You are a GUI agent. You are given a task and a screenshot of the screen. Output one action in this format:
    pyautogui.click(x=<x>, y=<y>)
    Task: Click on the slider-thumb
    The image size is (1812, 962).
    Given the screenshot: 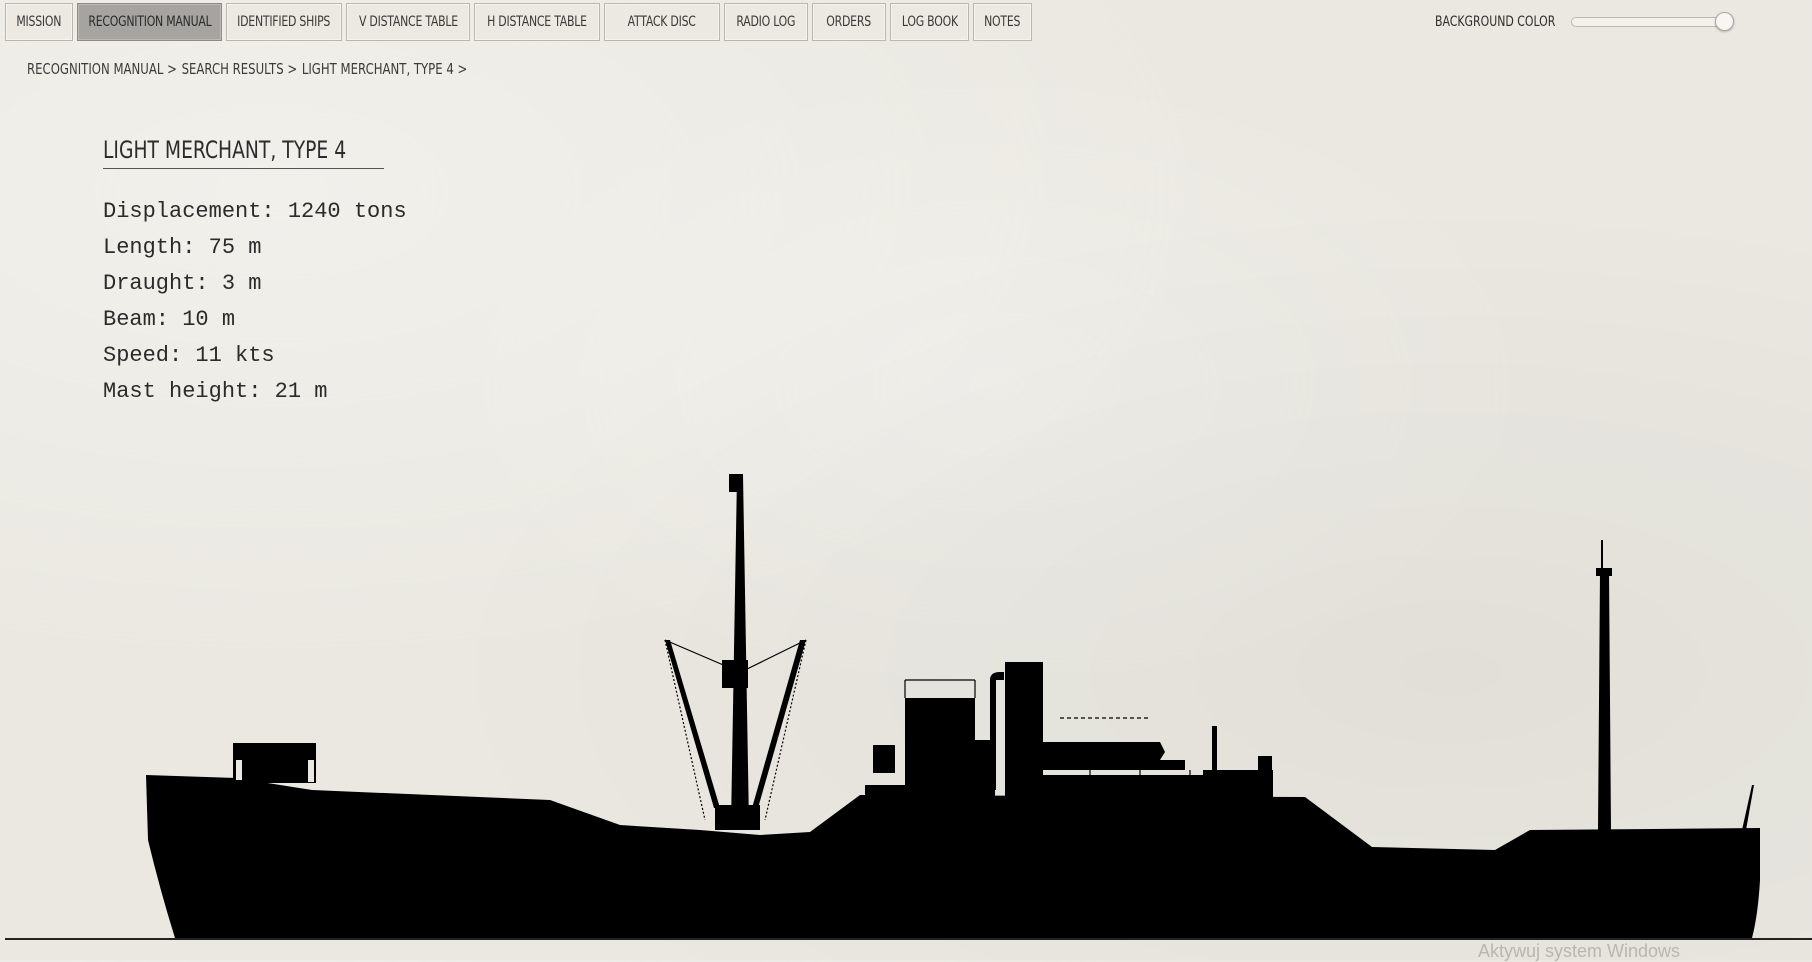 What is the action you would take?
    pyautogui.click(x=1724, y=21)
    